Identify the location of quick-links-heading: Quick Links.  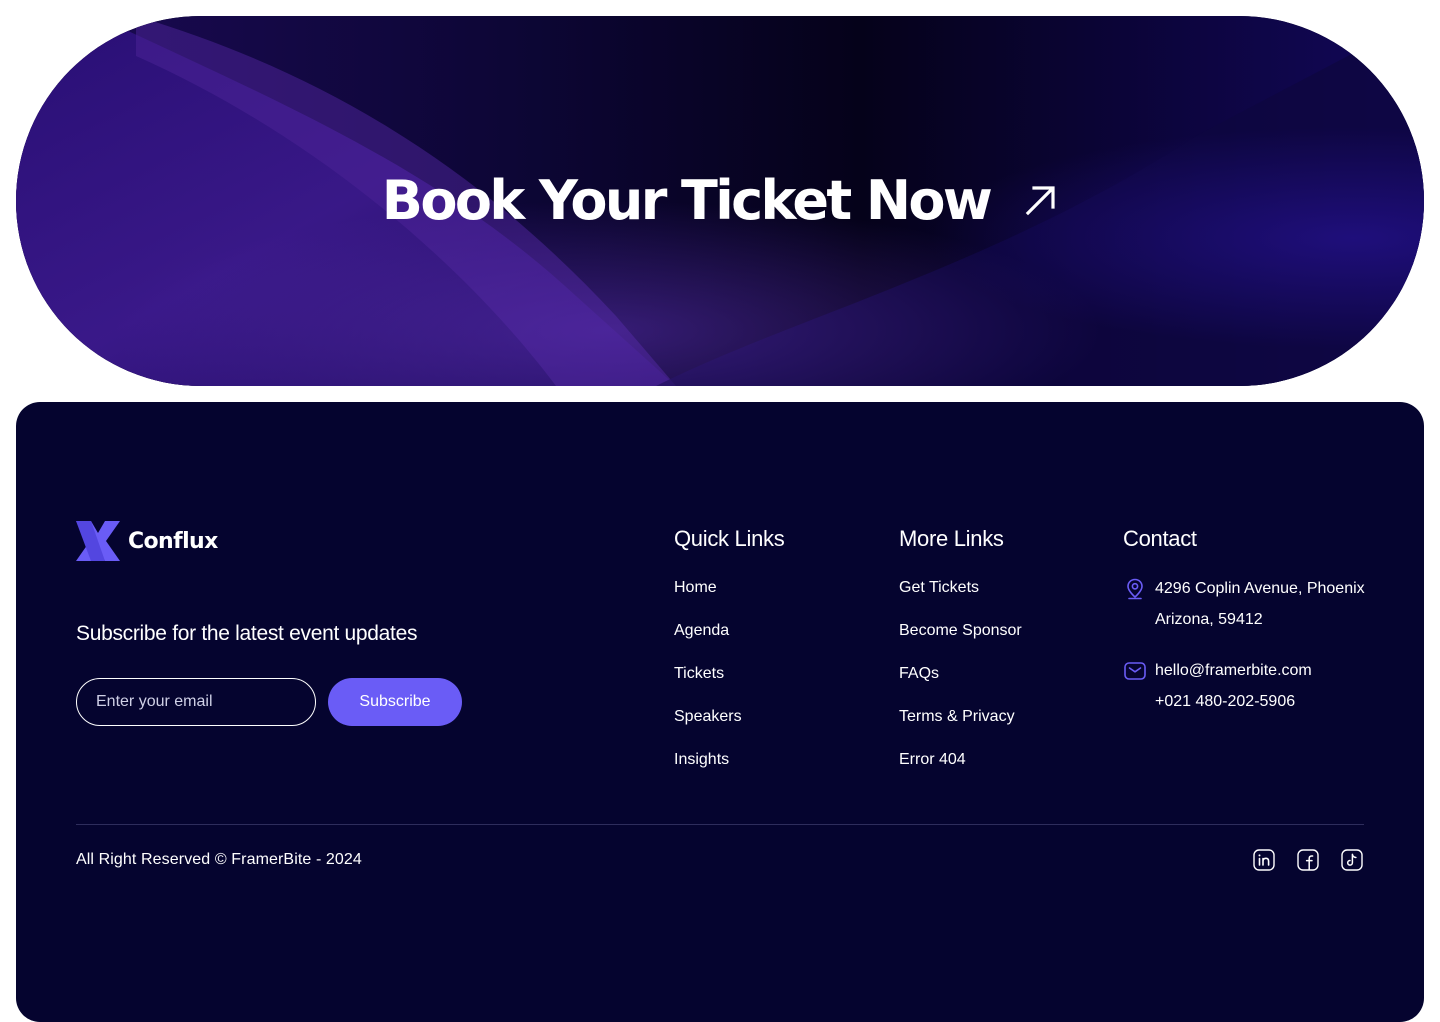
(729, 538).